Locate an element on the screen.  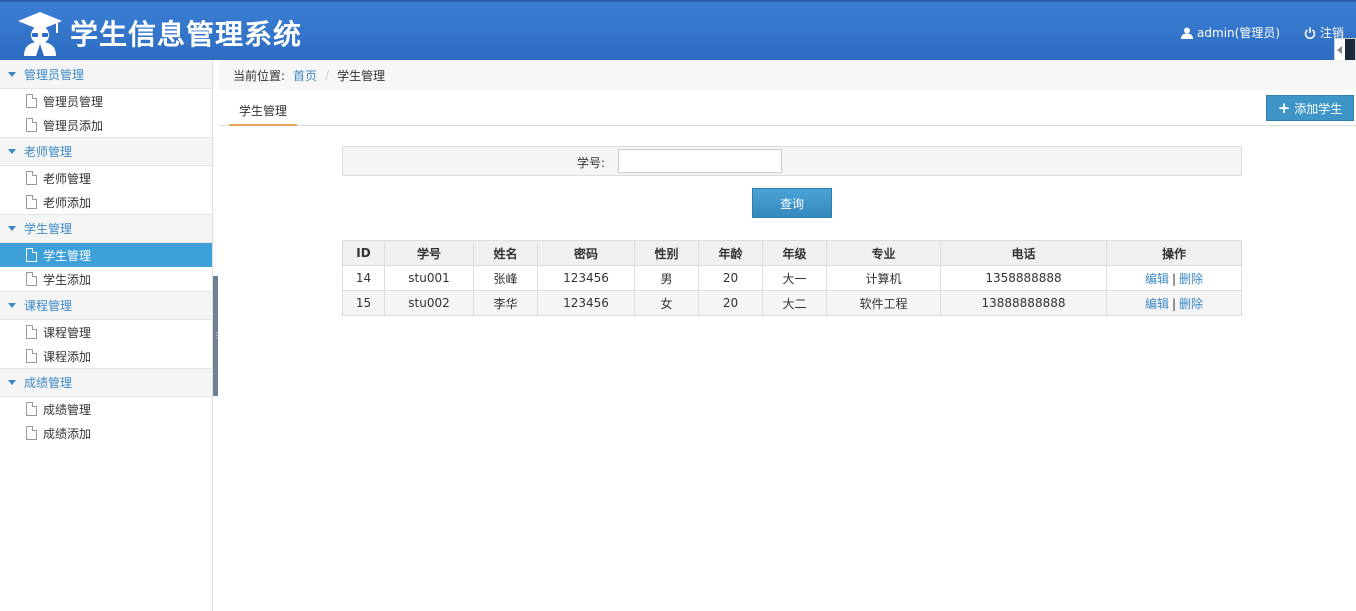
current-user: admin(管理员) is located at coordinates (1230, 32).